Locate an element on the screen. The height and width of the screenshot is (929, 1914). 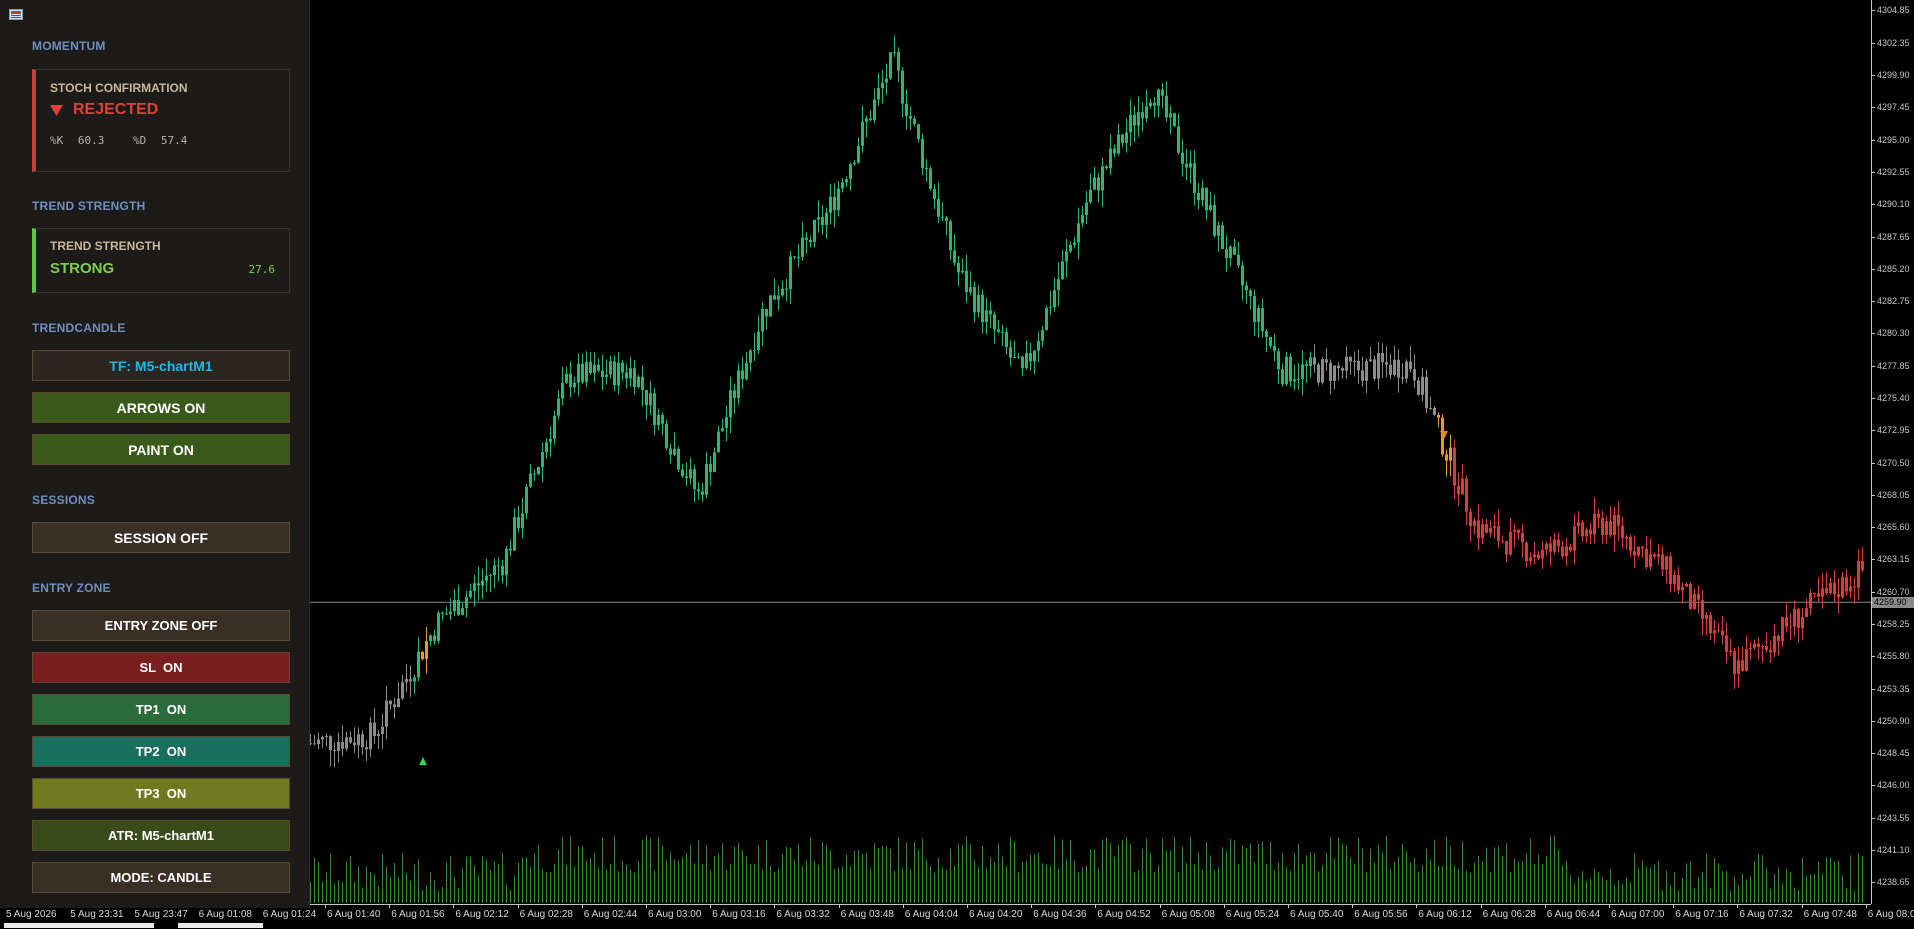
paint-toggle-button: PAINT ON is located at coordinates (161, 449).